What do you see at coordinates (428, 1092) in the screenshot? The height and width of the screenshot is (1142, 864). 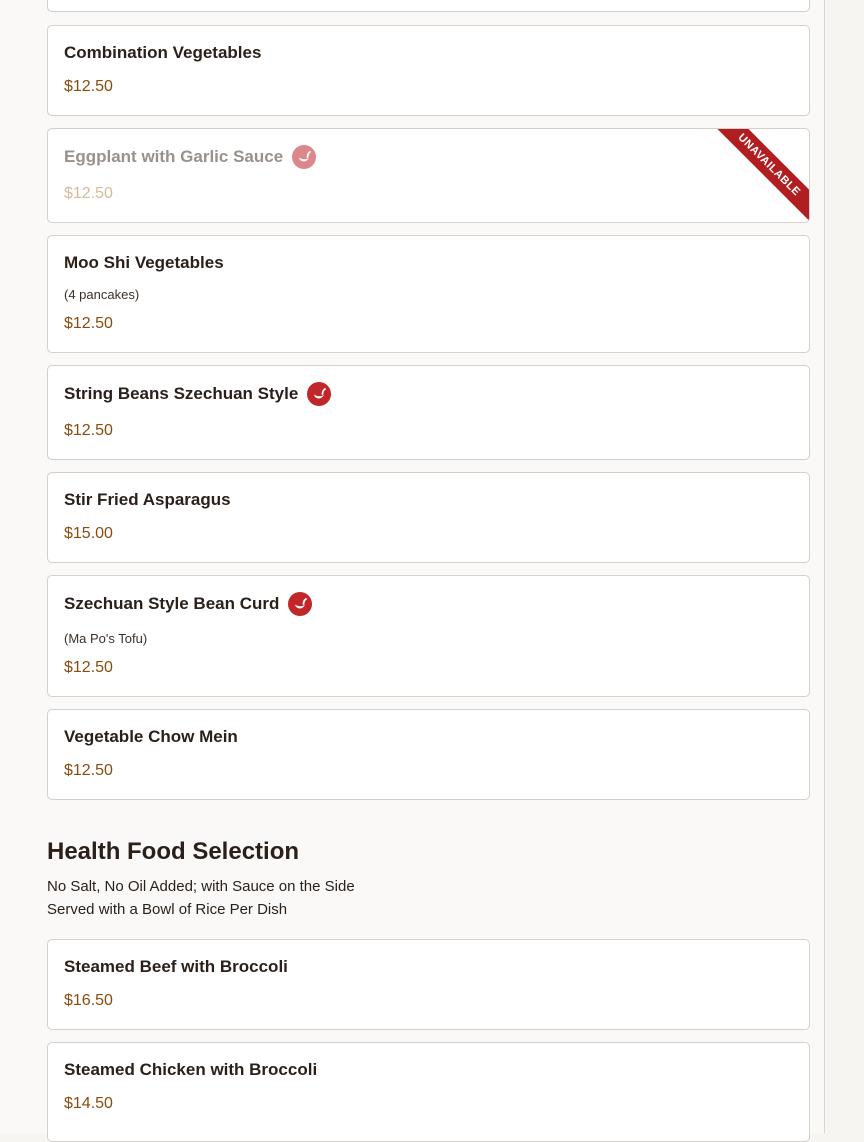 I see `menu-item-card: Steamed Chicken with Broccoli $14.50` at bounding box center [428, 1092].